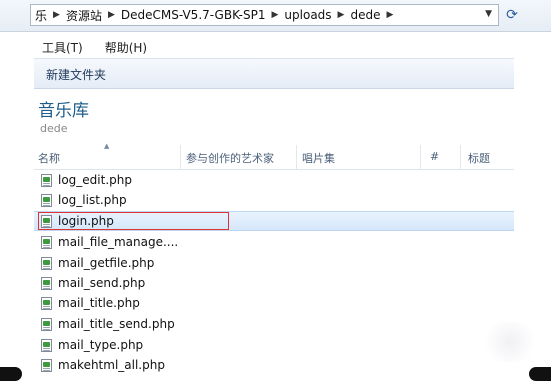 The height and width of the screenshot is (381, 551). I want to click on chevron-down-icon: ▼, so click(488, 14).